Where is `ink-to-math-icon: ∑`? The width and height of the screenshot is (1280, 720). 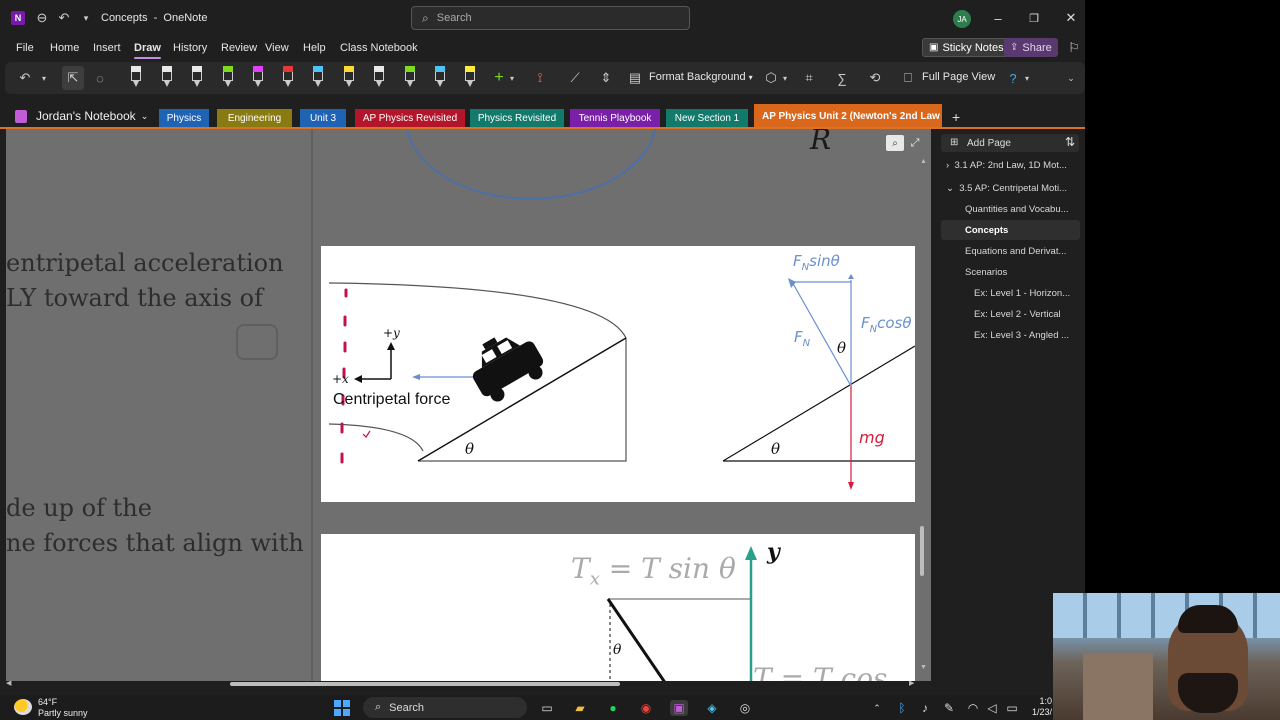 ink-to-math-icon: ∑ is located at coordinates (842, 78).